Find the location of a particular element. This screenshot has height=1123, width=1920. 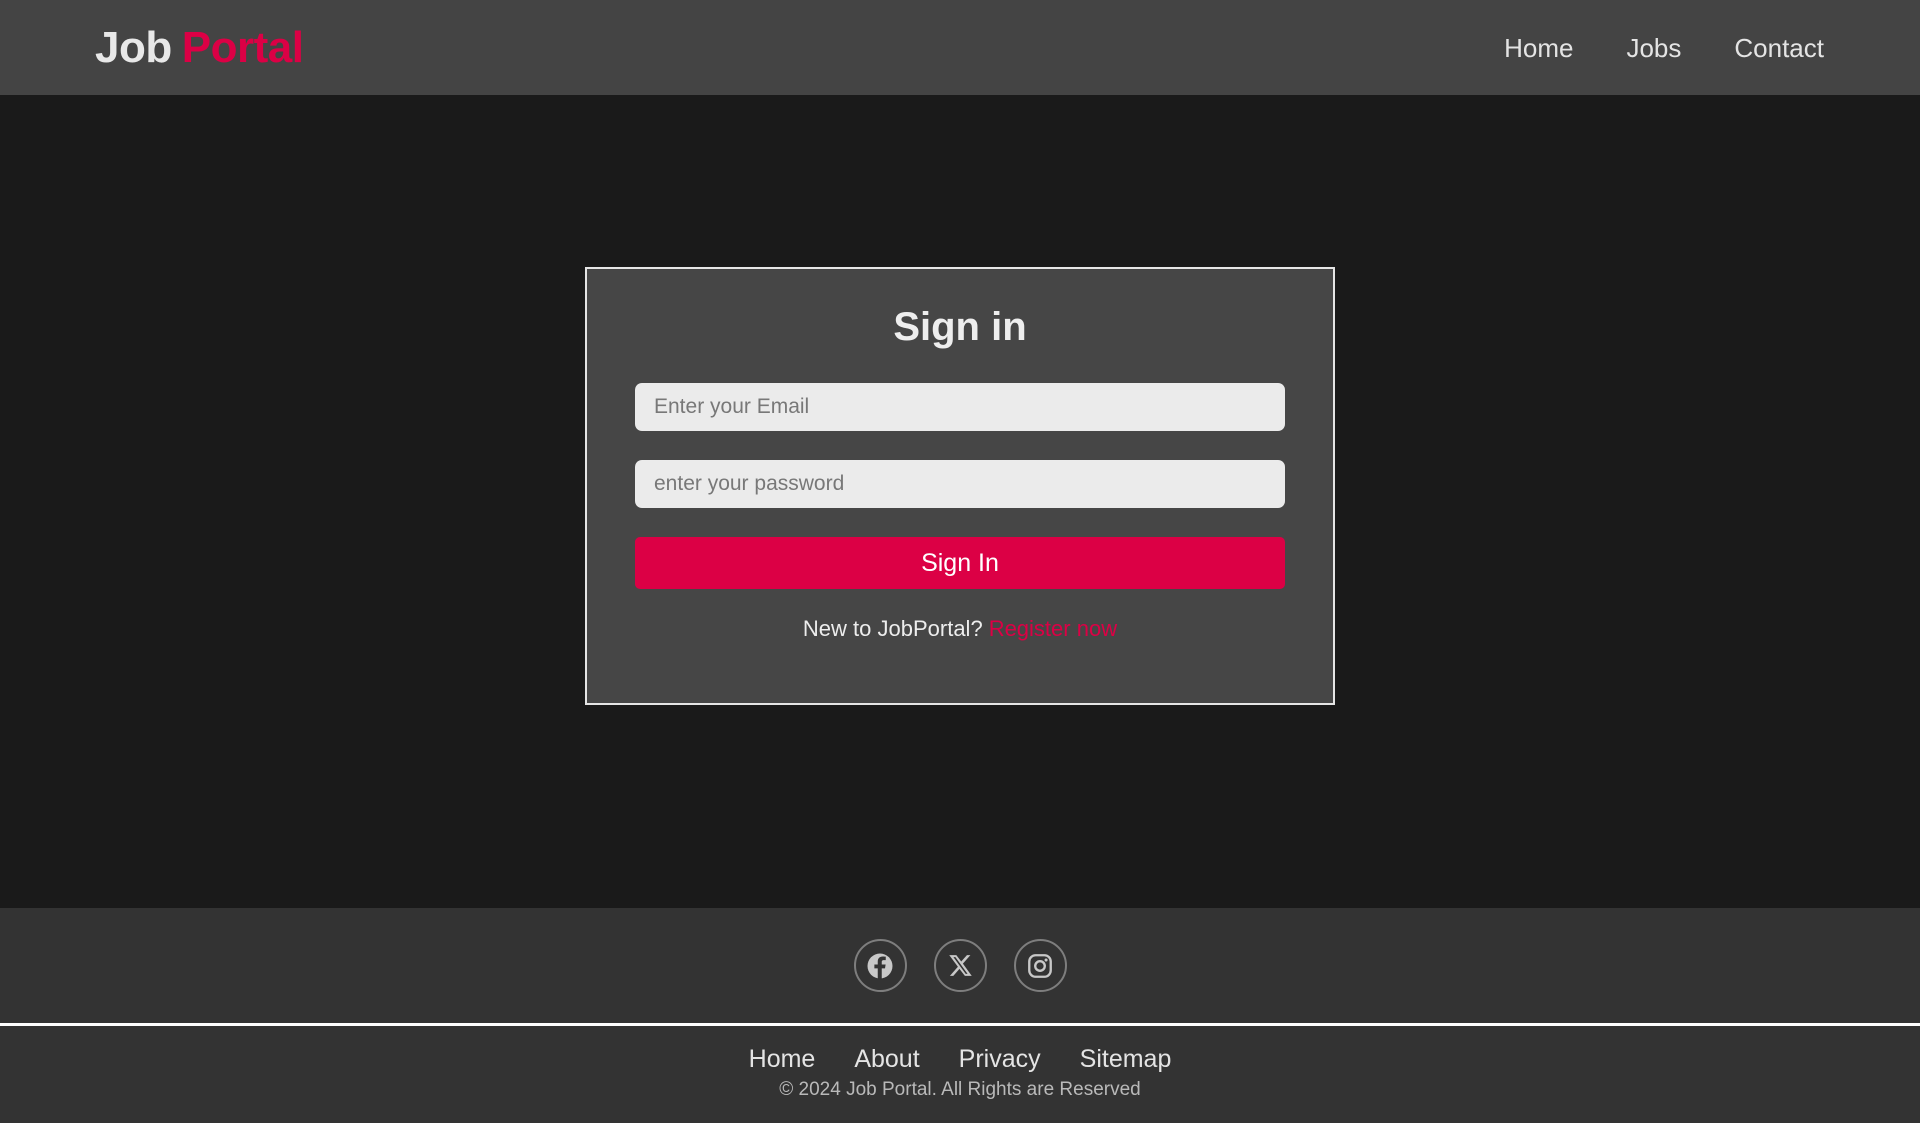

social-links-row is located at coordinates (960, 965).